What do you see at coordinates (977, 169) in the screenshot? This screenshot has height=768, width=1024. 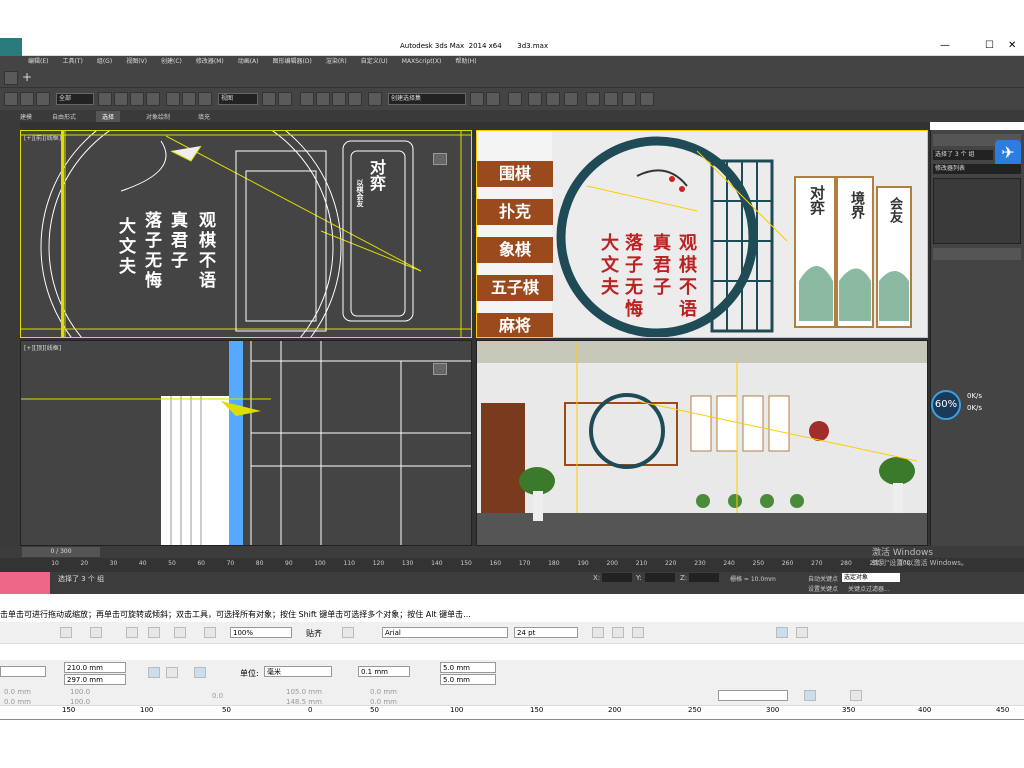 I see `modifier-list-dropdown: 修改器列表` at bounding box center [977, 169].